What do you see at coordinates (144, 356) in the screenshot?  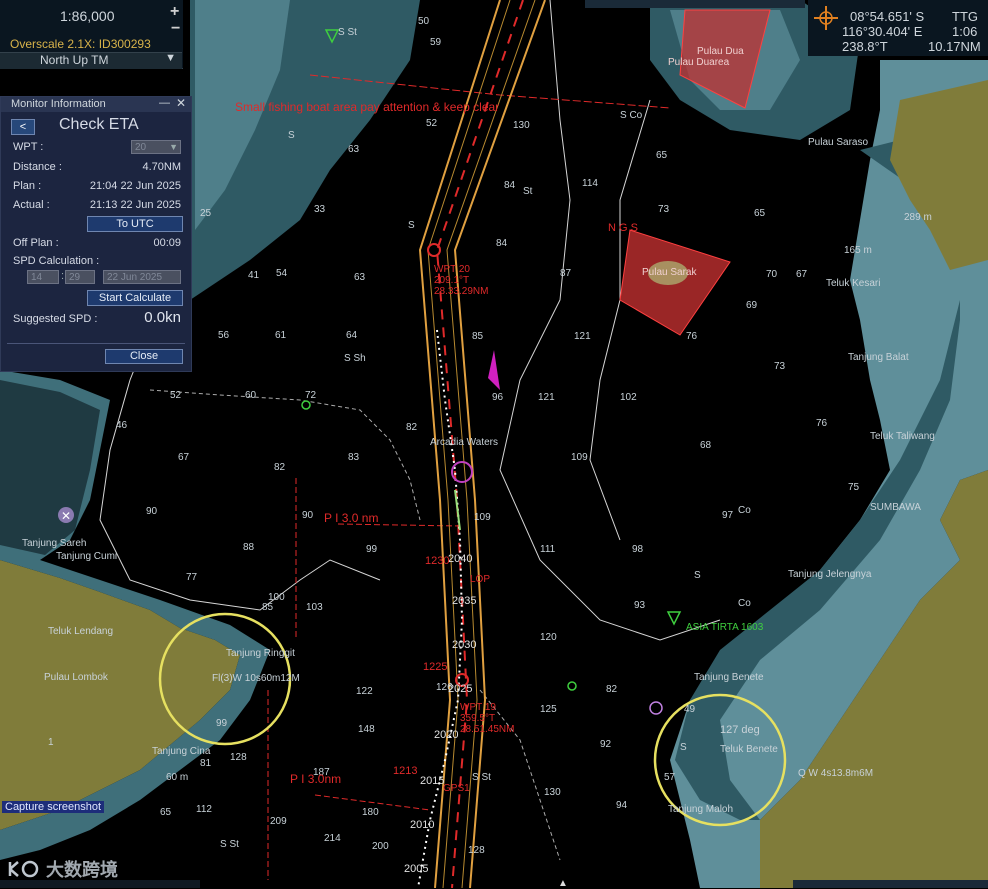 I see `close-button: Close` at bounding box center [144, 356].